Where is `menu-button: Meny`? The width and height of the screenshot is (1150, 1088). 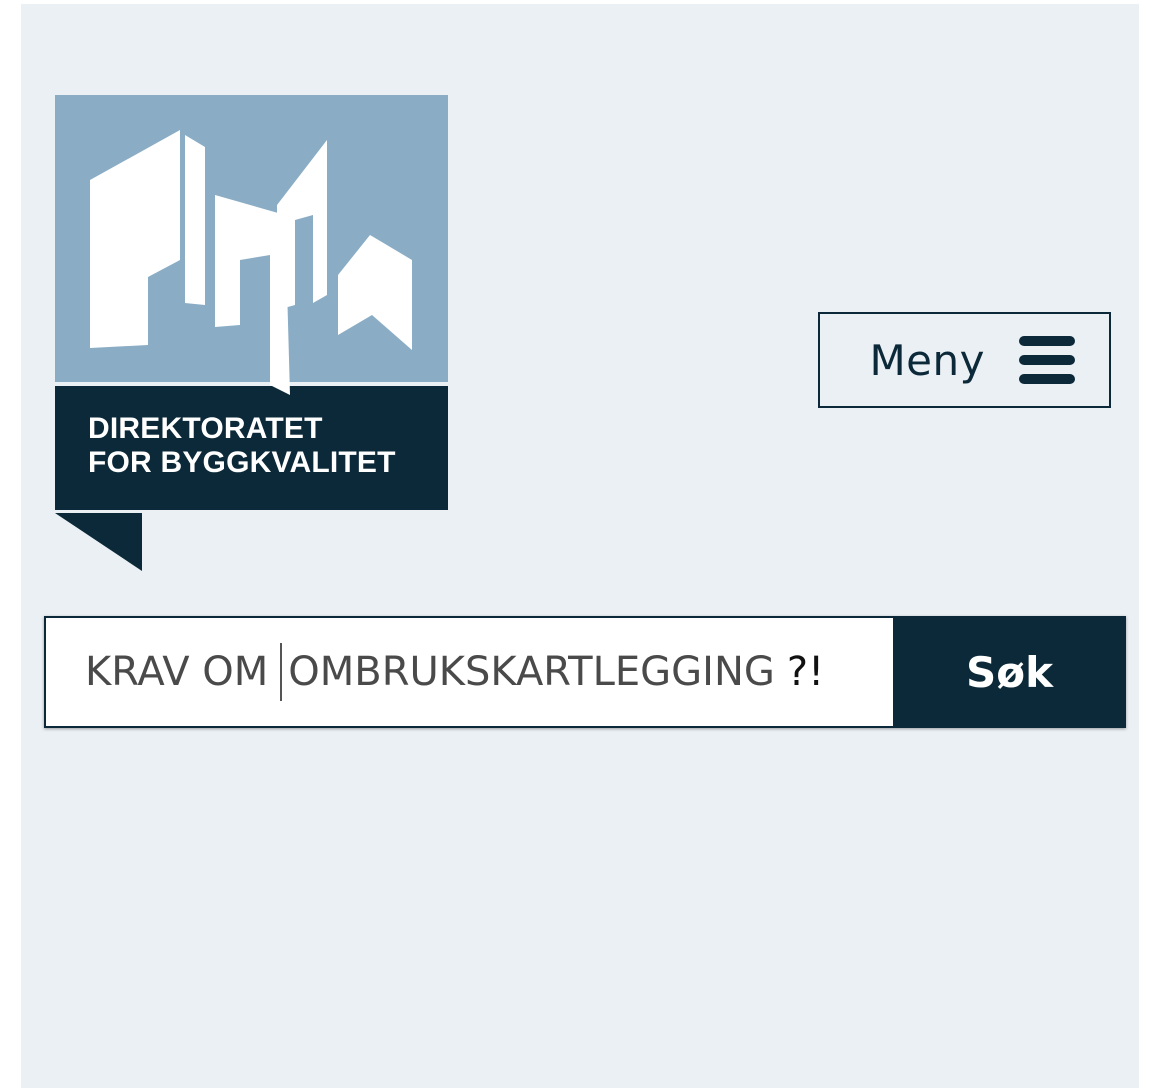
menu-button: Meny is located at coordinates (964, 360).